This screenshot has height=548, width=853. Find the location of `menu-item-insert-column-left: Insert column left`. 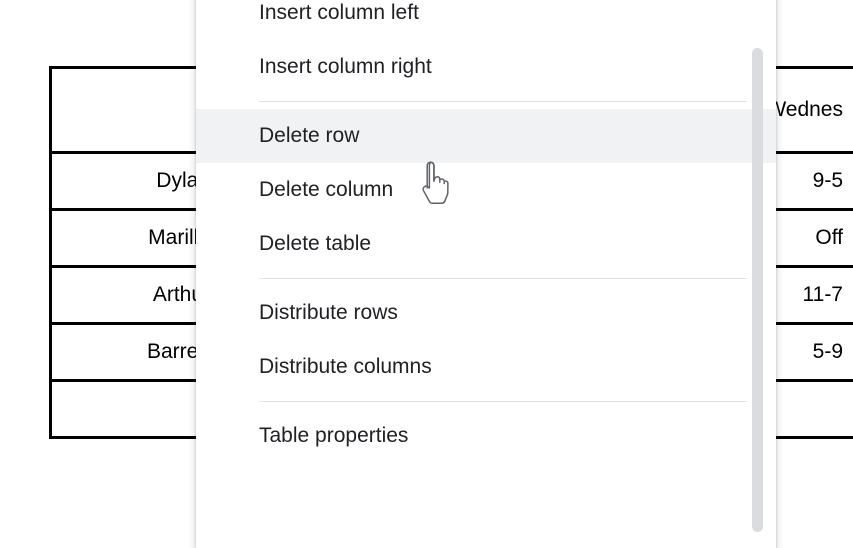

menu-item-insert-column-left: Insert column left is located at coordinates (486, 20).